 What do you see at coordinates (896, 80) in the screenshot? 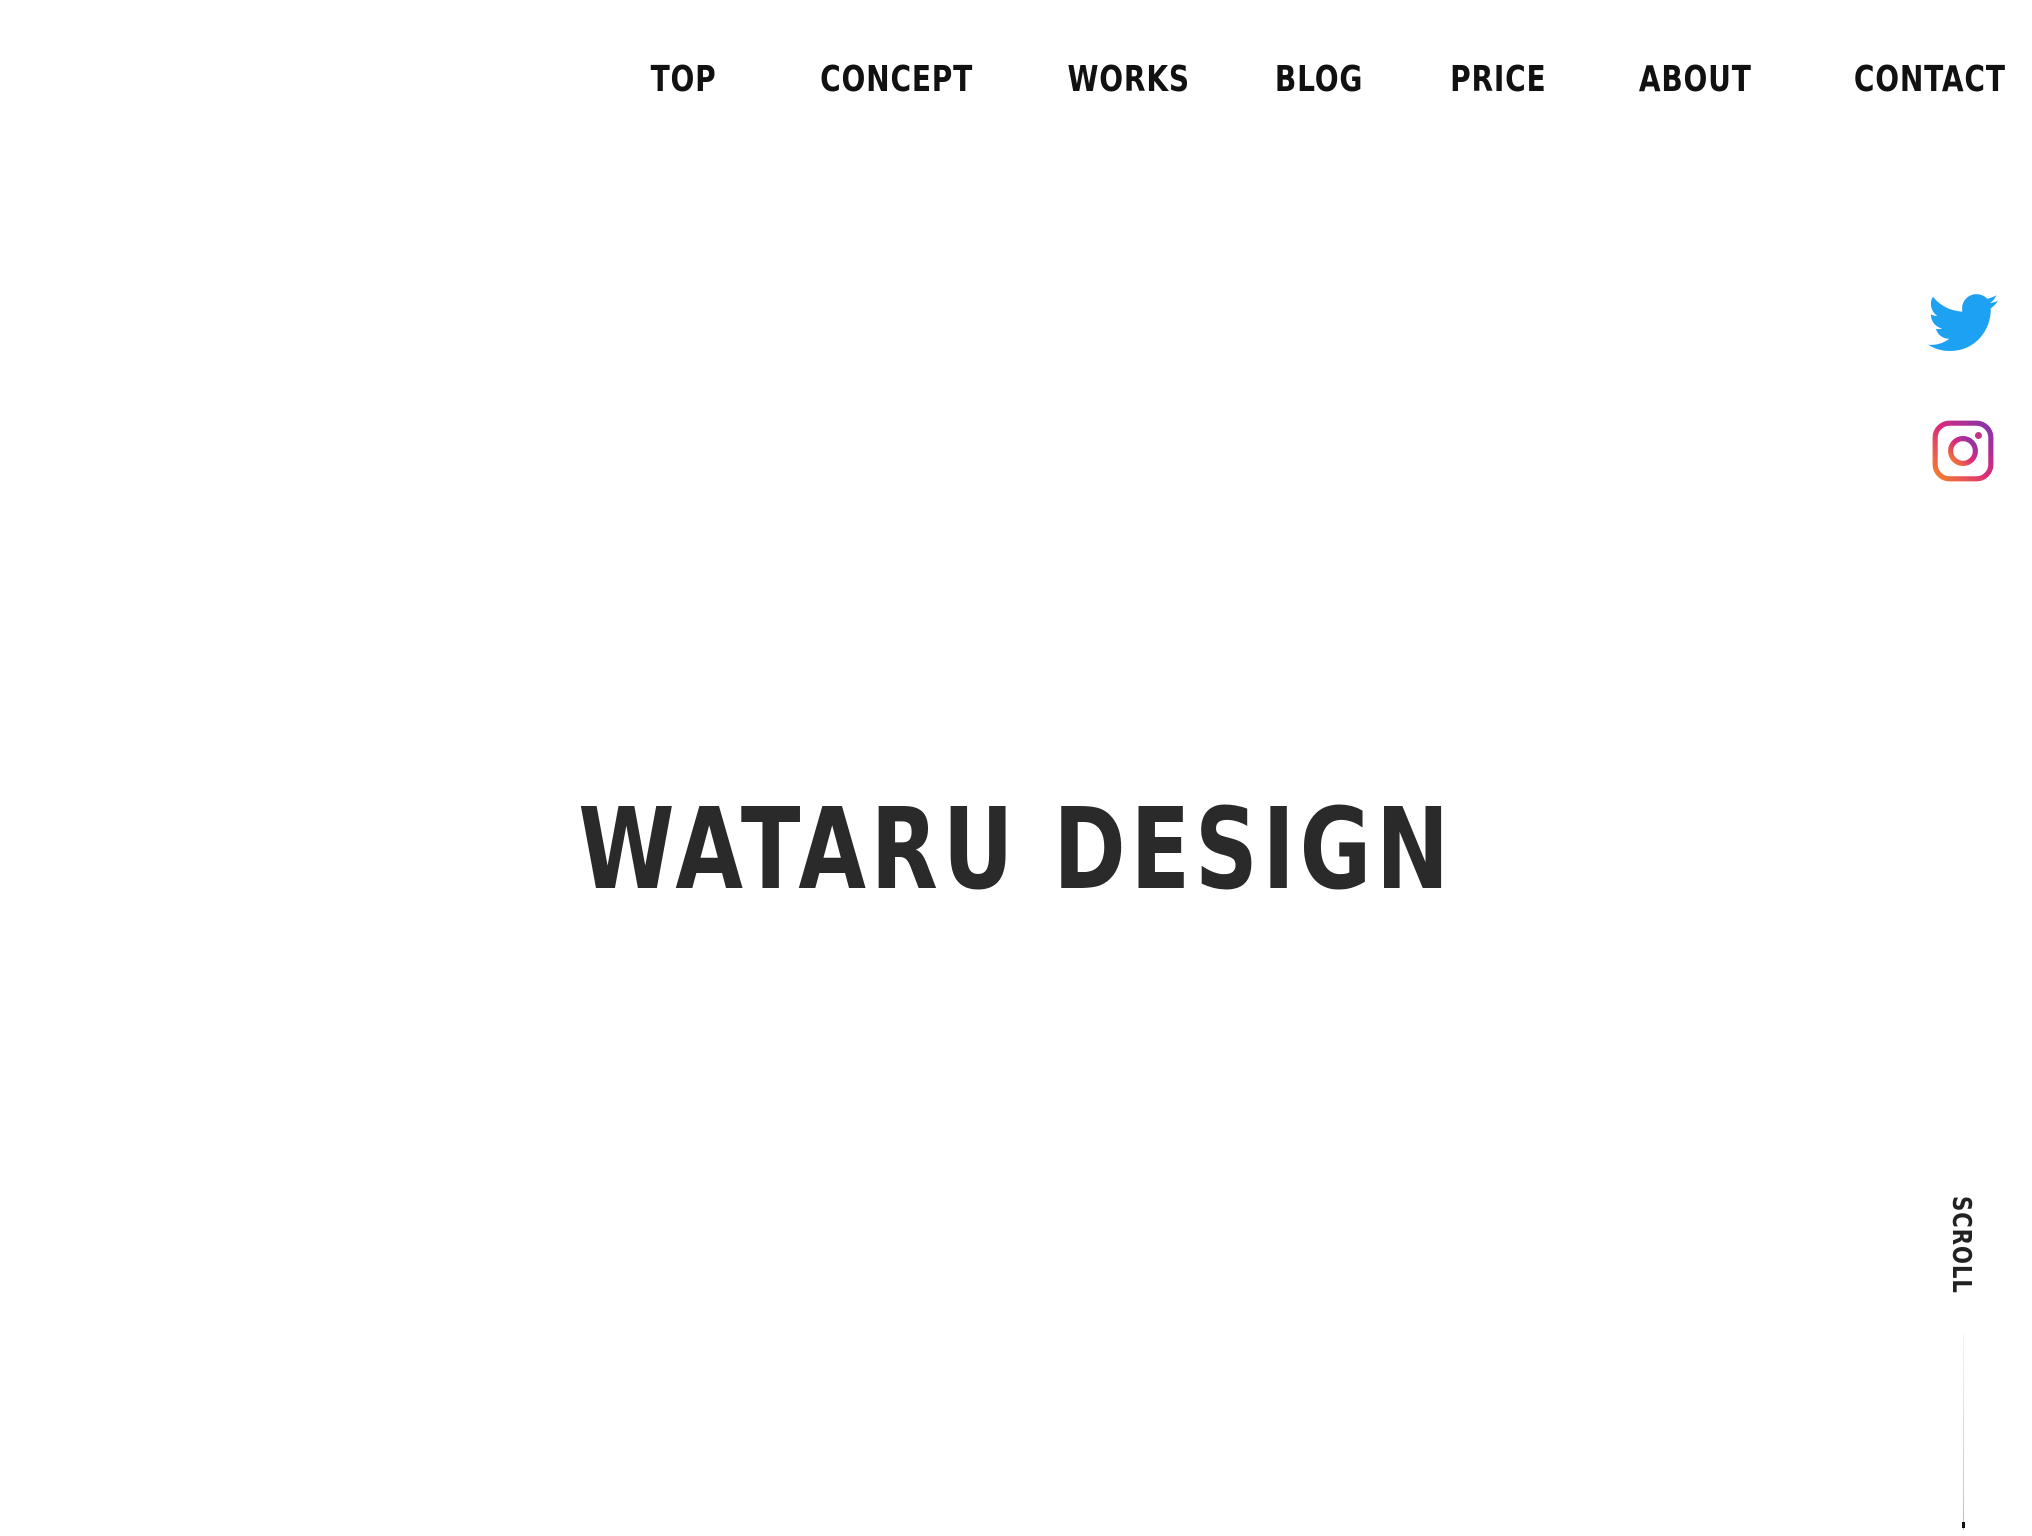
I see `nav-item-concept: CONCEPT` at bounding box center [896, 80].